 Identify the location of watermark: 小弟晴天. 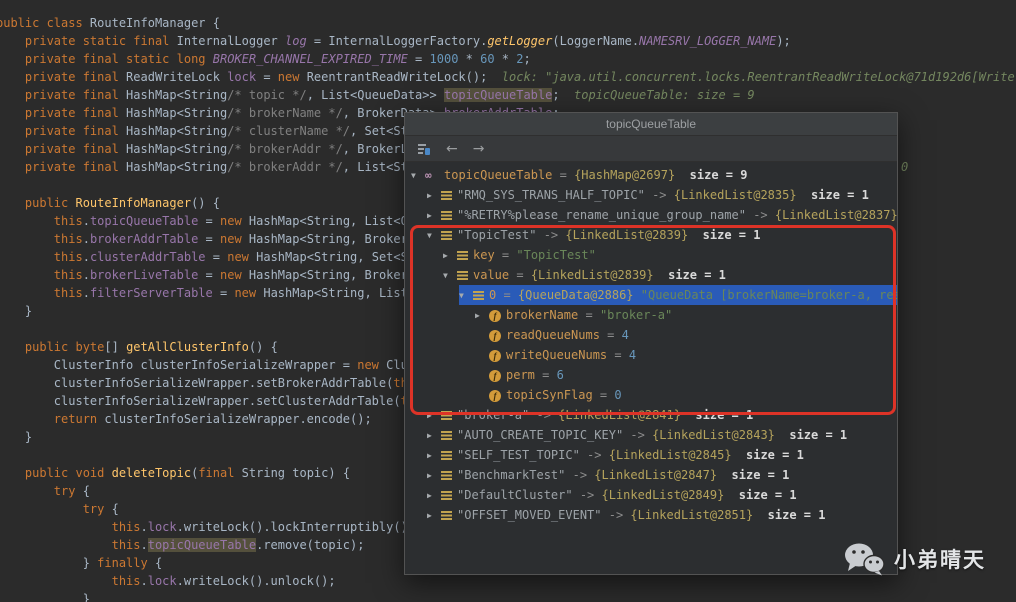
(914, 559).